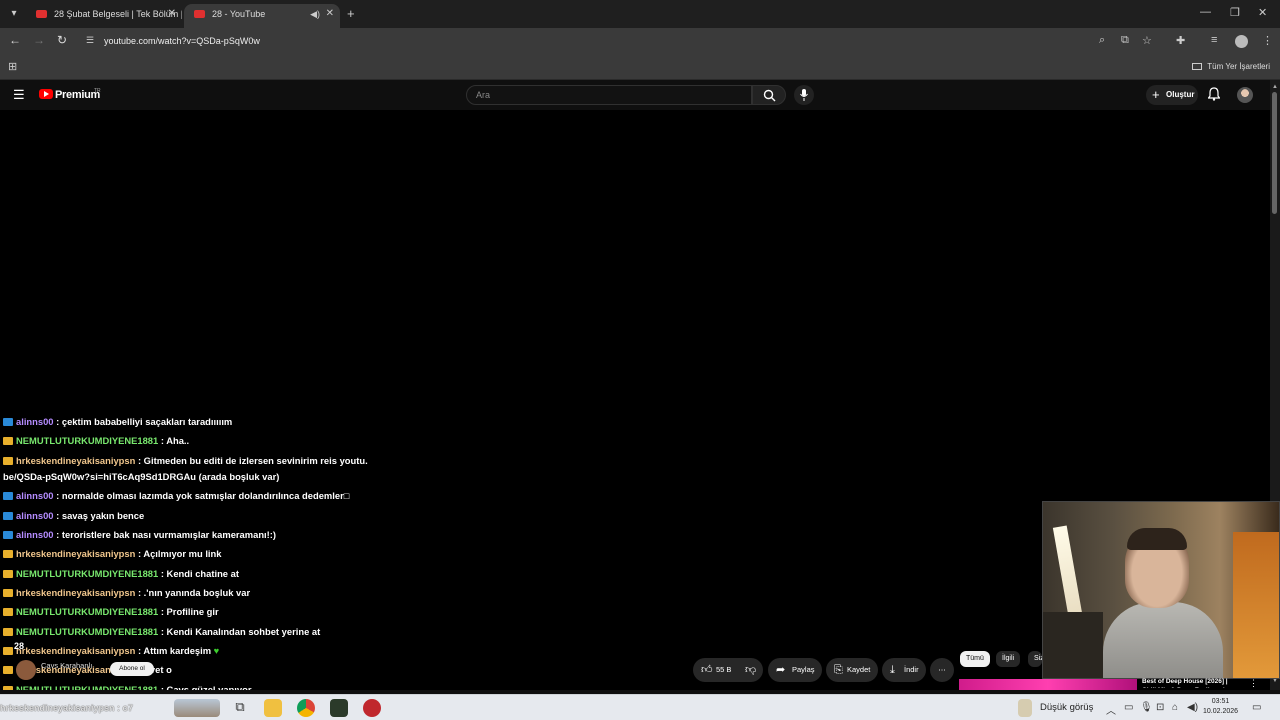 This screenshot has width=1280, height=720. What do you see at coordinates (1102, 40) in the screenshot?
I see `zoom-icon: ⌕` at bounding box center [1102, 40].